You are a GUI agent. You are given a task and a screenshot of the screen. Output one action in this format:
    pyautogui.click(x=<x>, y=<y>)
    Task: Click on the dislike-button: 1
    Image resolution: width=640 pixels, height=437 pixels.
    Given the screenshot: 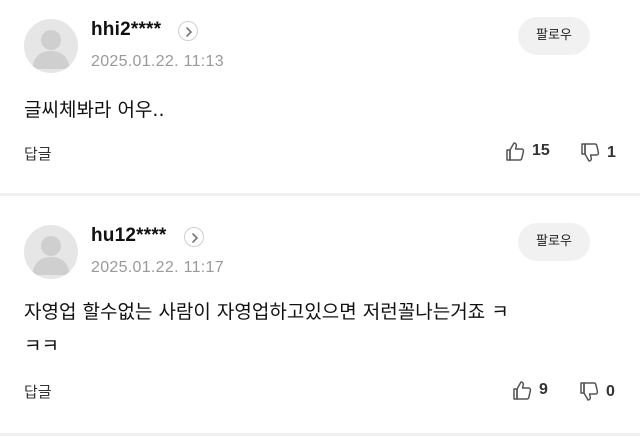 What is the action you would take?
    pyautogui.click(x=597, y=153)
    